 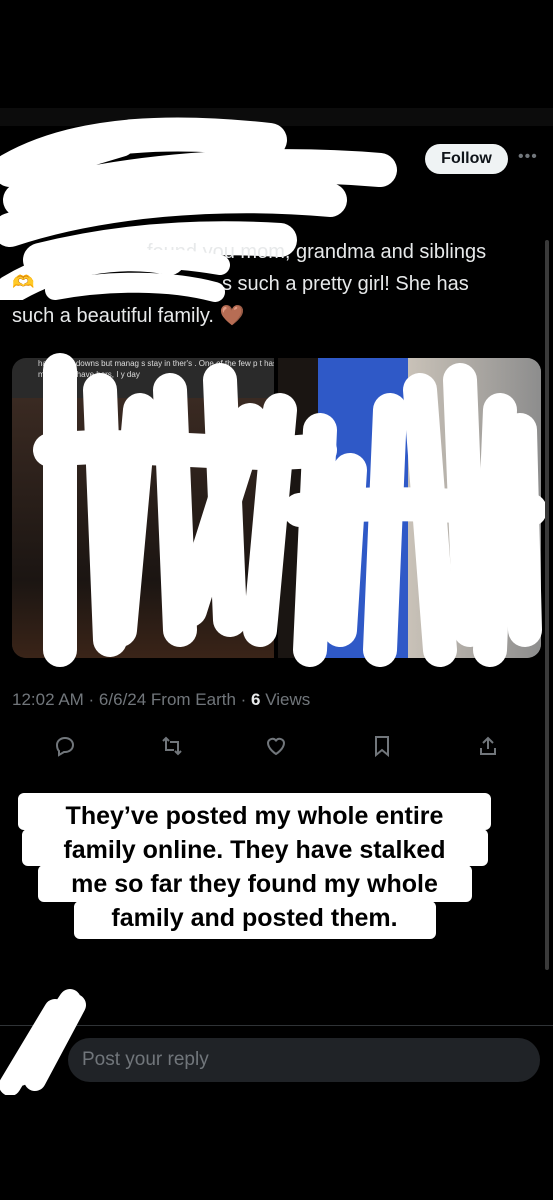 I want to click on views-count: 6, so click(x=256, y=699).